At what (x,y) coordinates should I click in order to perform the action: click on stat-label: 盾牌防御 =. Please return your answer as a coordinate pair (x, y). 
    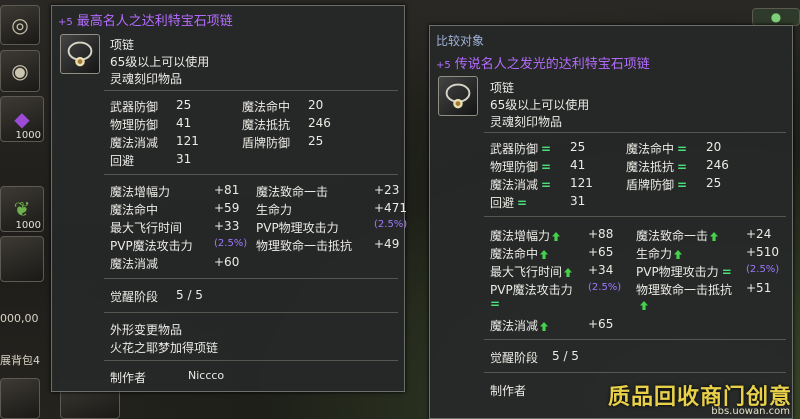
    Looking at the image, I should click on (657, 185).